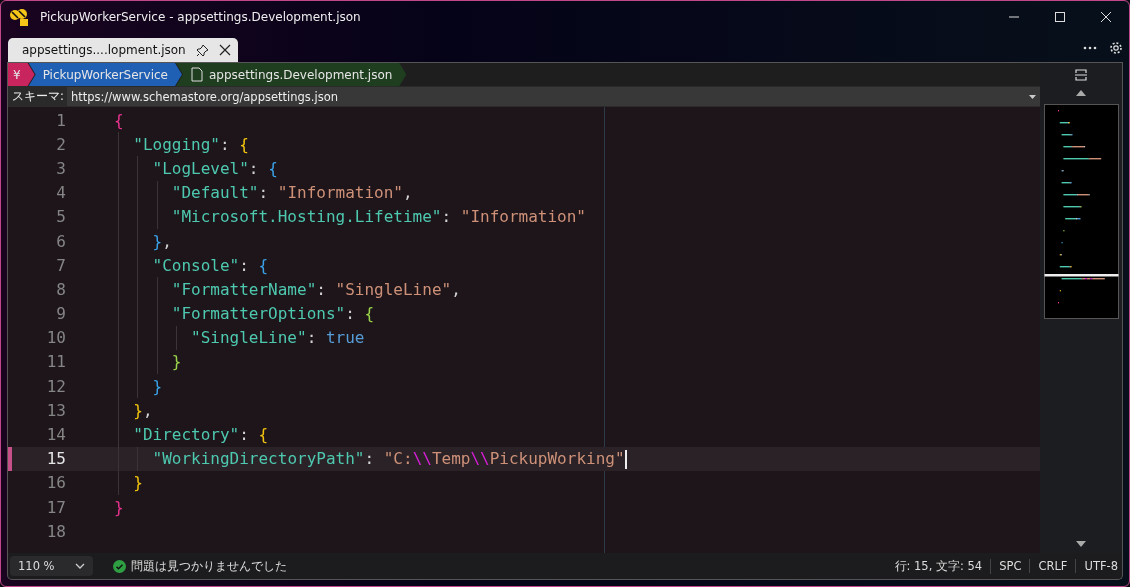  I want to click on line-number: 4, so click(61, 193).